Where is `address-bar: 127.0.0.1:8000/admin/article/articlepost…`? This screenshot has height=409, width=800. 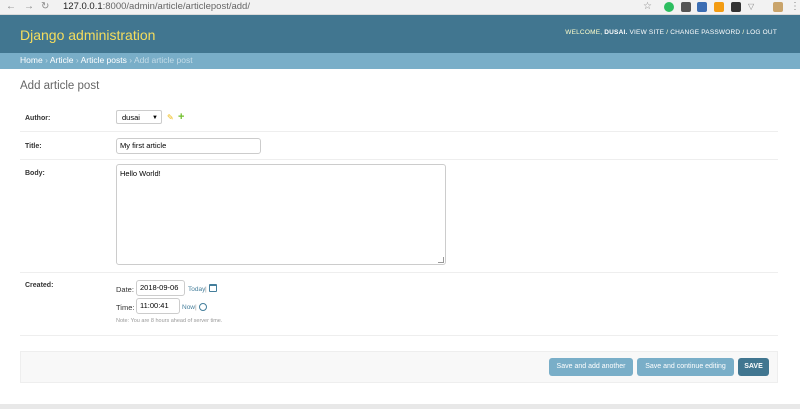
address-bar: 127.0.0.1:8000/admin/article/articlepost… is located at coordinates (156, 7).